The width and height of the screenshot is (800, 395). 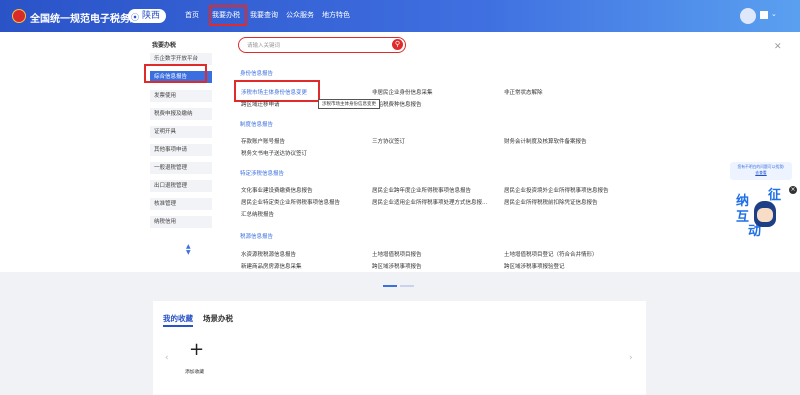 What do you see at coordinates (257, 237) in the screenshot?
I see `section-title-tax-source: 税源信息报告` at bounding box center [257, 237].